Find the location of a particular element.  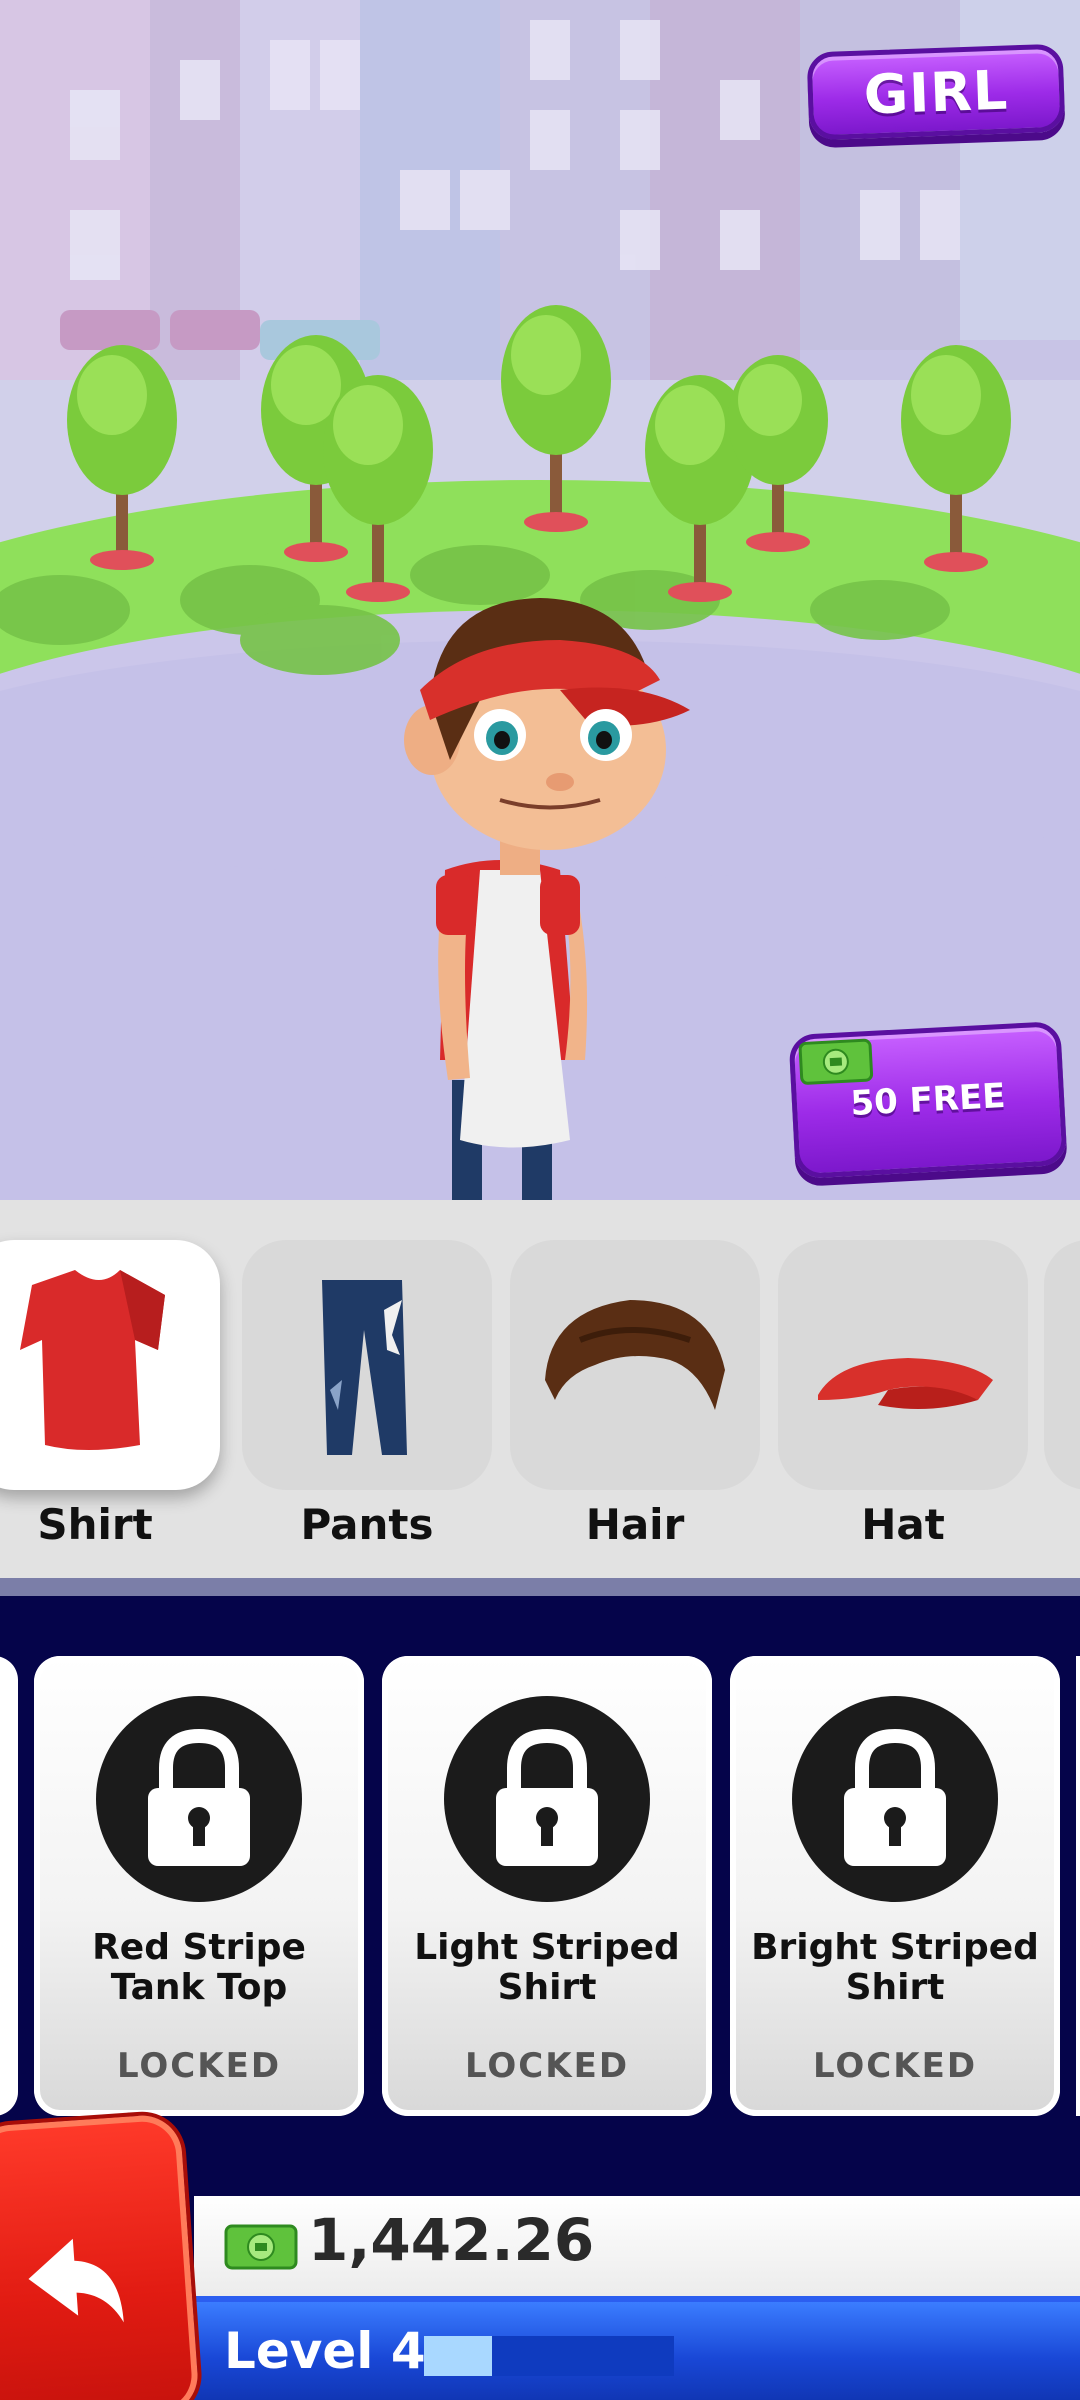

level-progress-track is located at coordinates (549, 2356).